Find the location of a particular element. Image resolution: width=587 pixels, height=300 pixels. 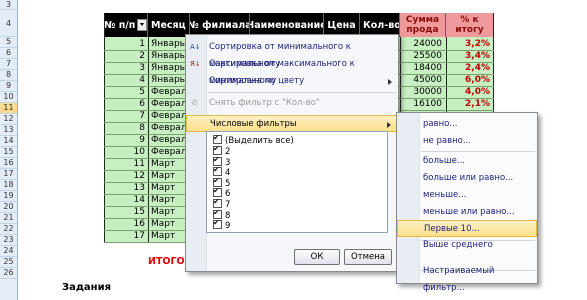

row-header-14: 14 is located at coordinates (8, 141).